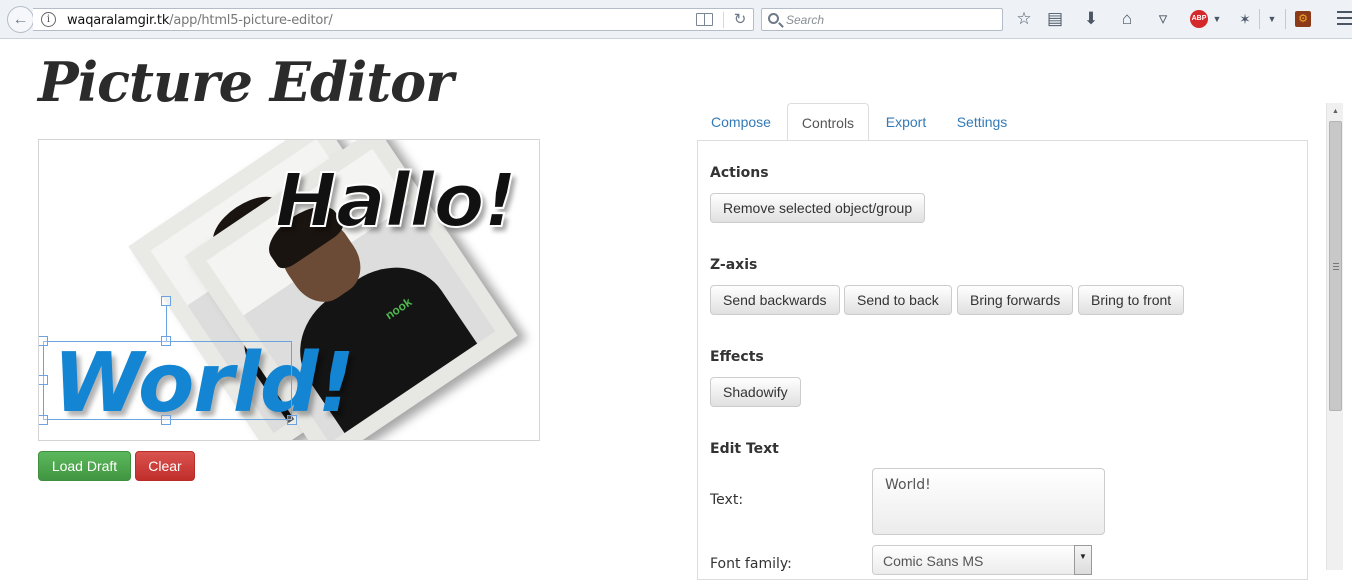 The image size is (1352, 580). Describe the element at coordinates (1024, 19) in the screenshot. I see `bookmark-star-icon: ☆` at that location.